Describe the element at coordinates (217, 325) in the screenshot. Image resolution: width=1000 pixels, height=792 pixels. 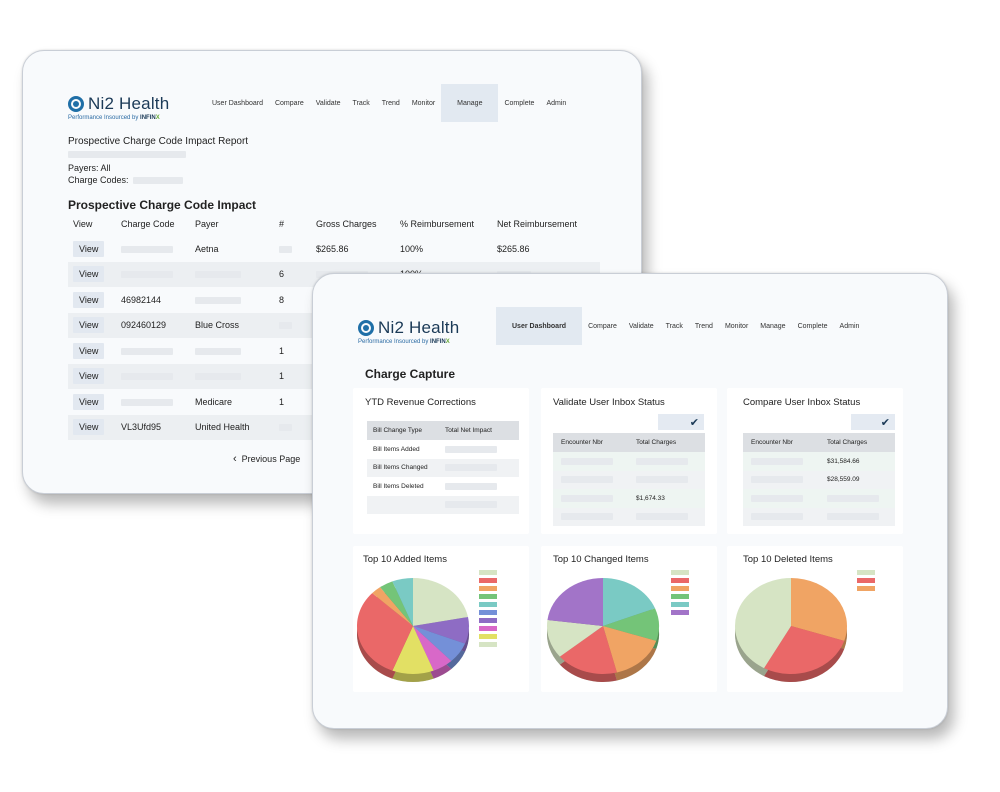
I see `payer-cell: Blue Cross` at that location.